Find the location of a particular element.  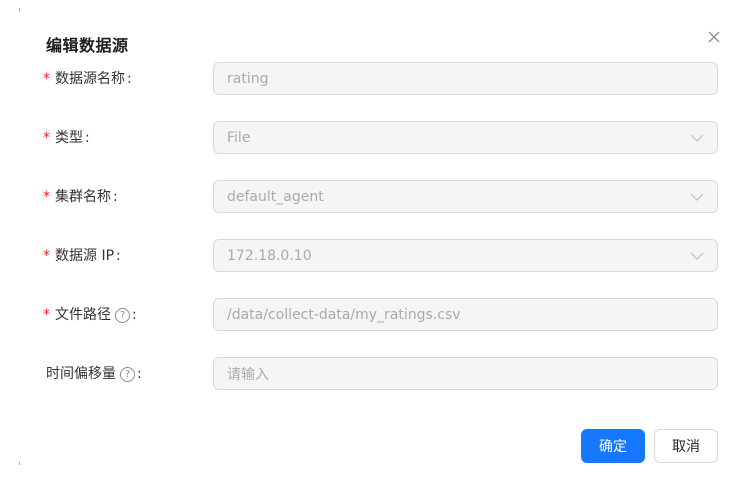

datasource-ip-select: 172.18.0.10 is located at coordinates (465, 255).